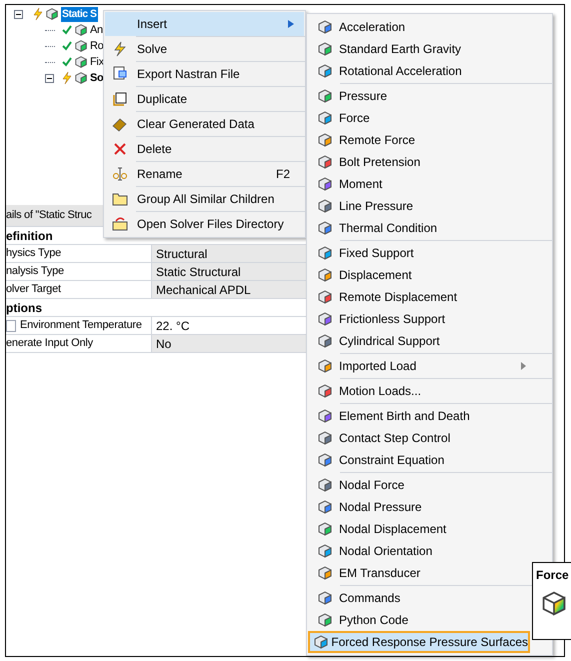  What do you see at coordinates (97, 62) in the screenshot?
I see `tree-item: Fix` at bounding box center [97, 62].